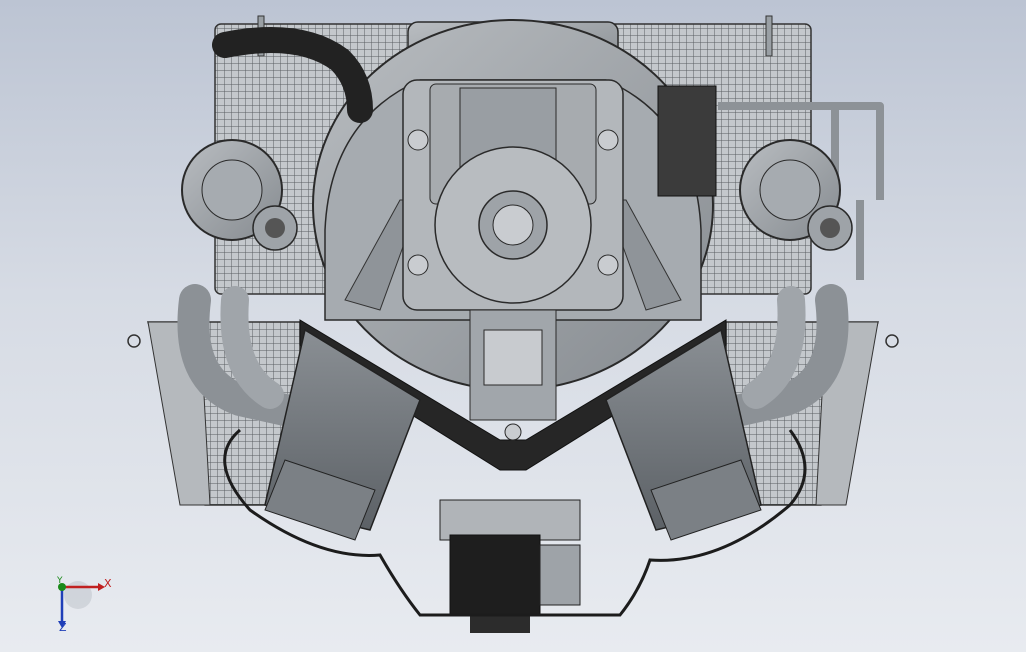 The width and height of the screenshot is (1026, 652). Describe the element at coordinates (687, 141) in the screenshot. I see `oil-cooler` at that location.